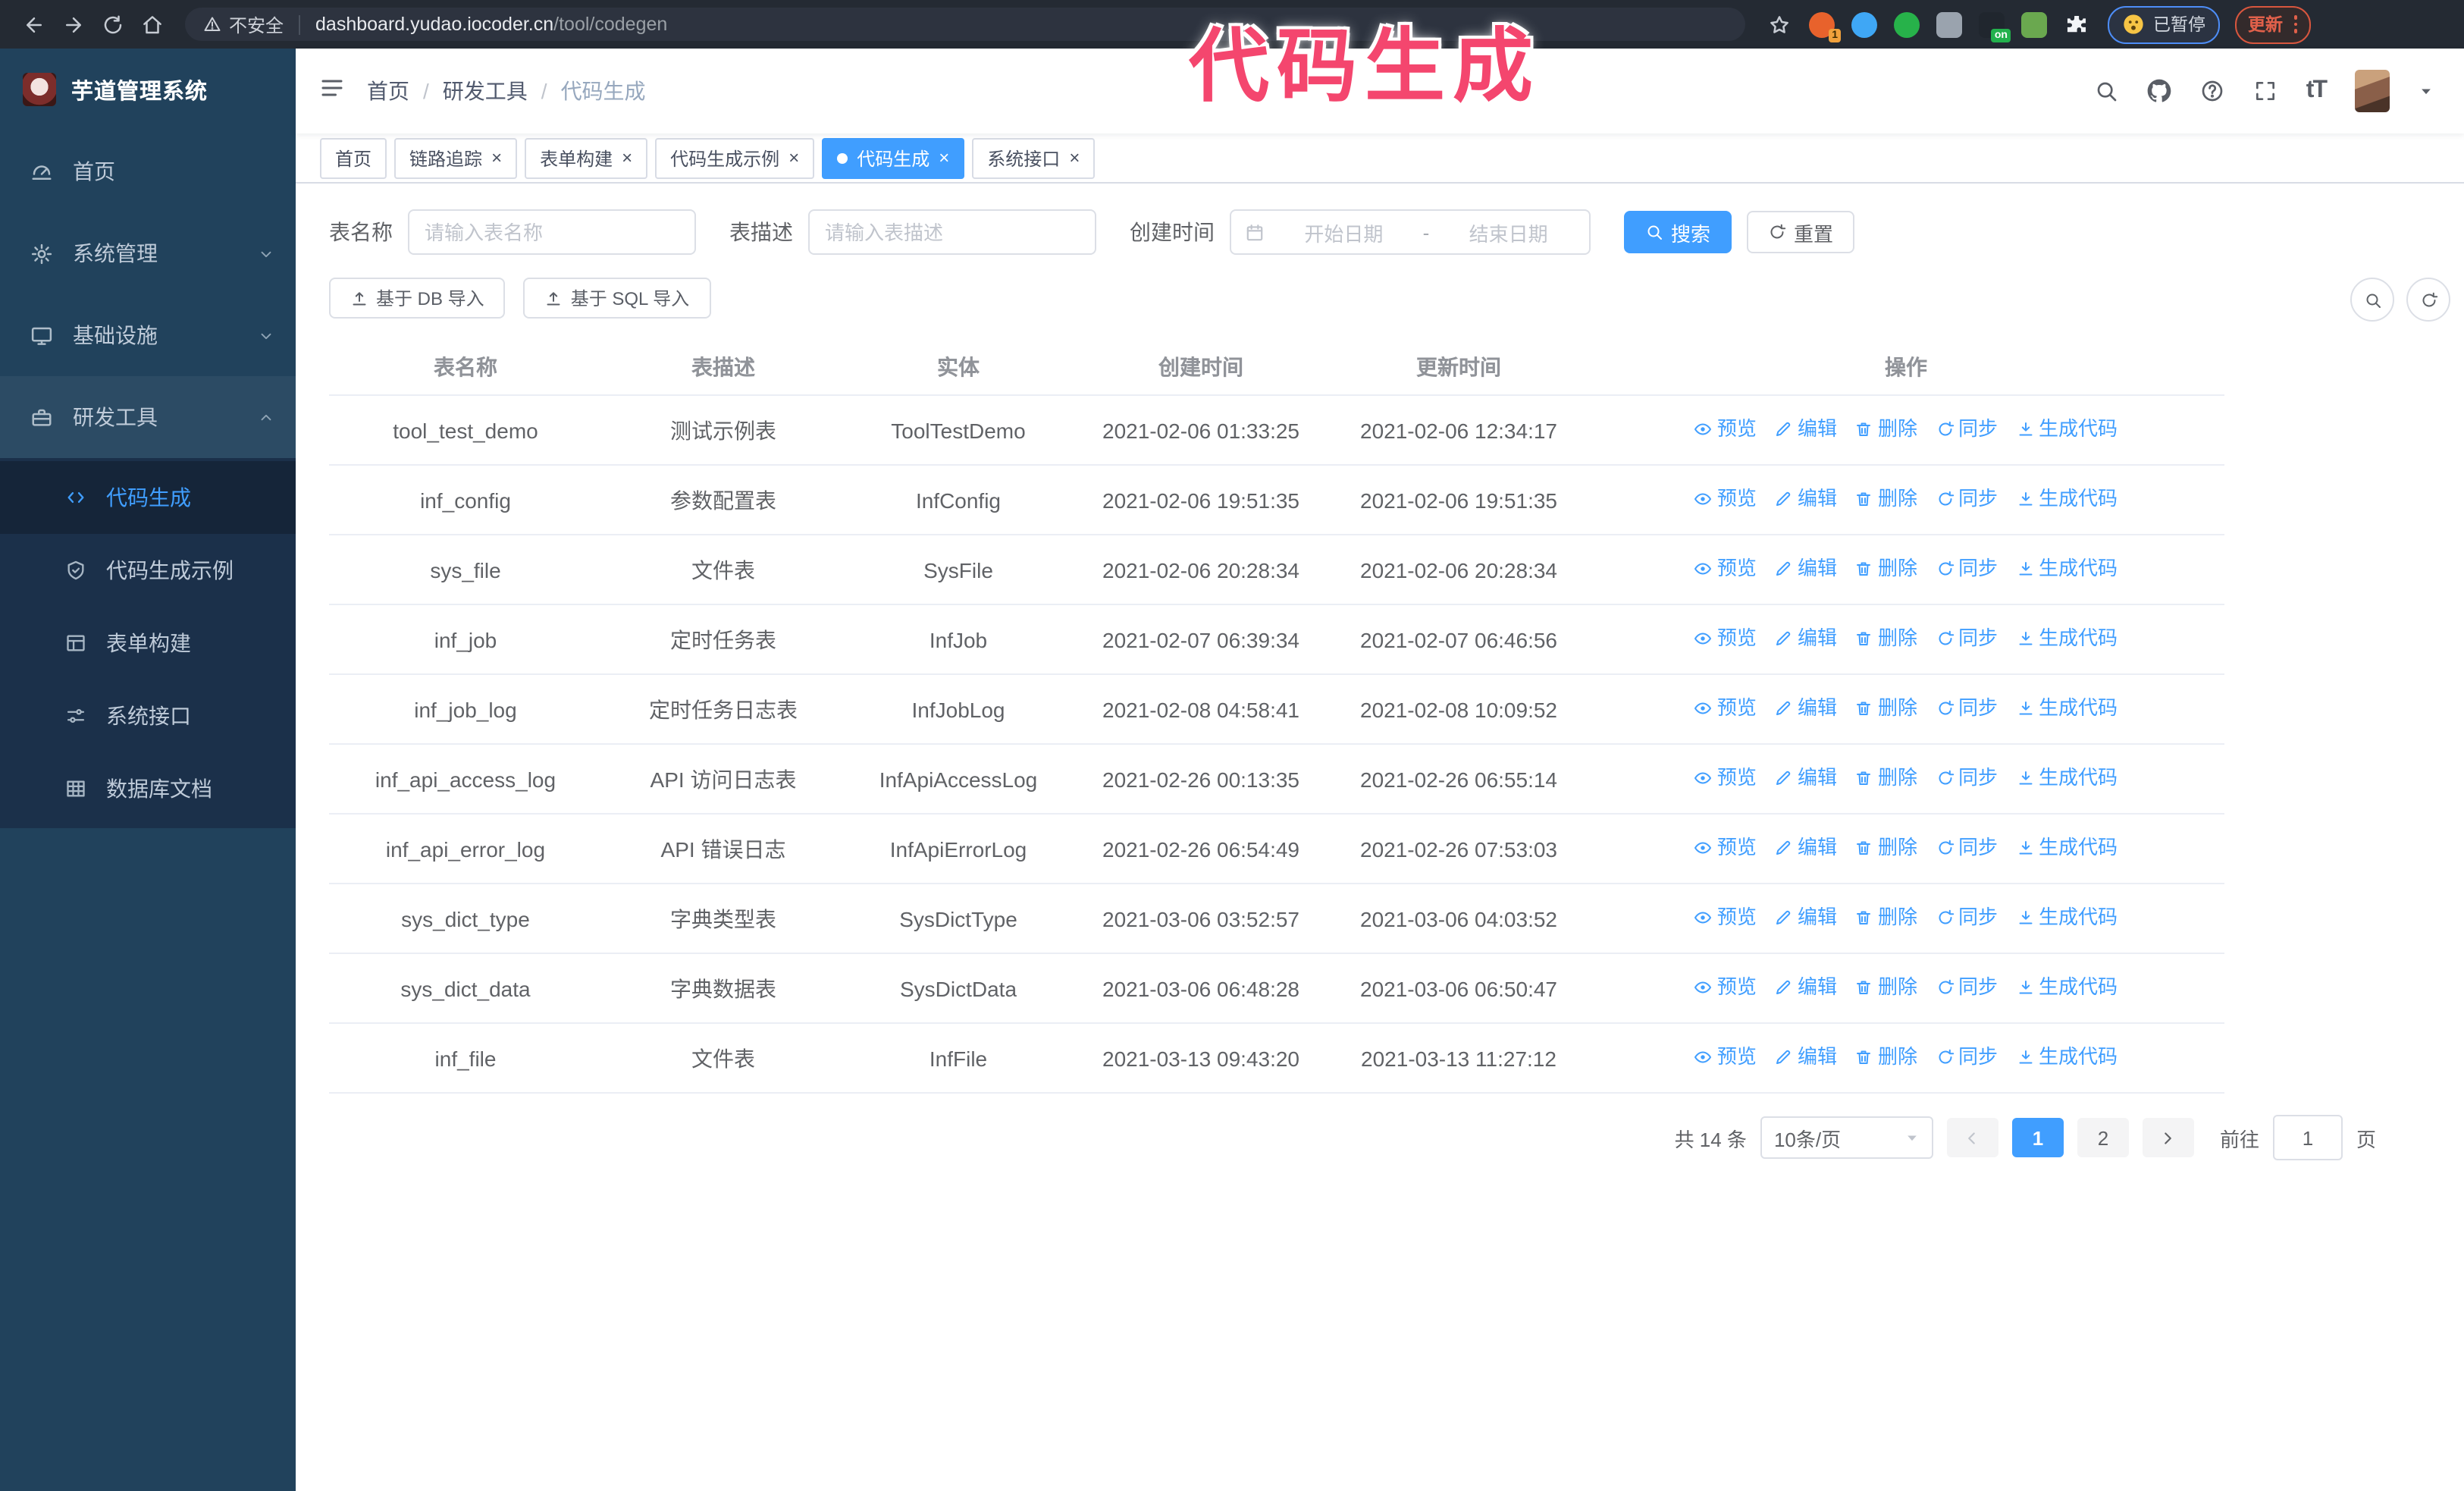 The width and height of the screenshot is (2464, 1491). Describe the element at coordinates (417, 298) in the screenshot. I see `import-db-button: 基于 DB 导入` at that location.